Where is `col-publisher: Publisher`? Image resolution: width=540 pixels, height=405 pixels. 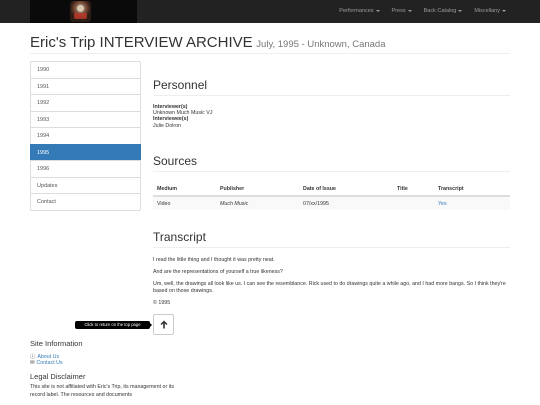 col-publisher: Publisher is located at coordinates (257, 189).